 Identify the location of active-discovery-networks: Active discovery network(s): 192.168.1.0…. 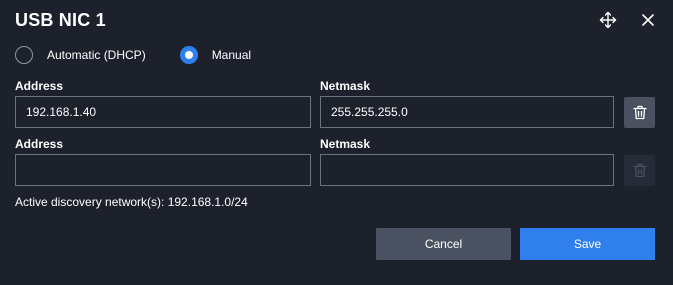
(131, 202).